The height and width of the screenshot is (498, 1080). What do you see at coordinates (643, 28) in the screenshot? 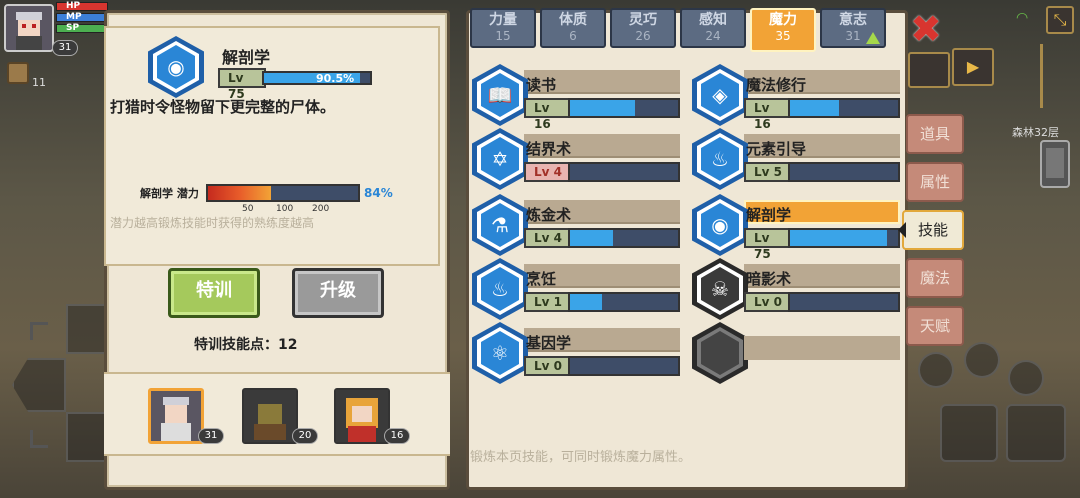
I see `tab-dexterity: 灵巧 26` at bounding box center [643, 28].